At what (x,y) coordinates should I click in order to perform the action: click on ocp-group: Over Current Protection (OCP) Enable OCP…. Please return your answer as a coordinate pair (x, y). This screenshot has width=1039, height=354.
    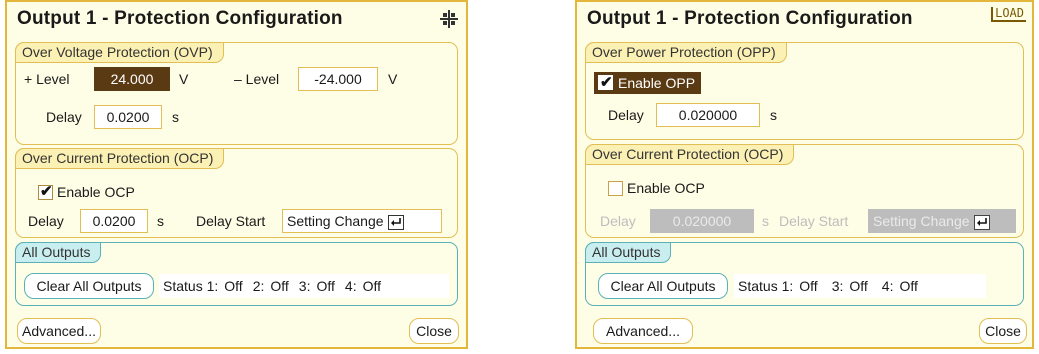
    Looking at the image, I should click on (804, 191).